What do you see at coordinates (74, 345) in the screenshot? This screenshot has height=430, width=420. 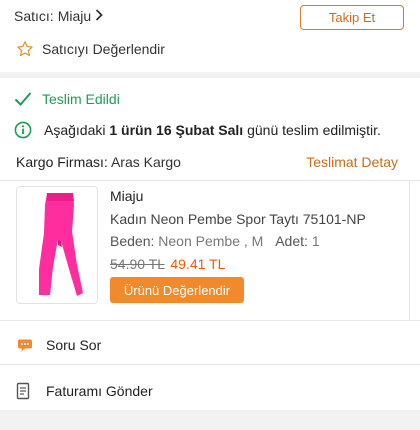 I see `ask-question-label: Soru Sor` at bounding box center [74, 345].